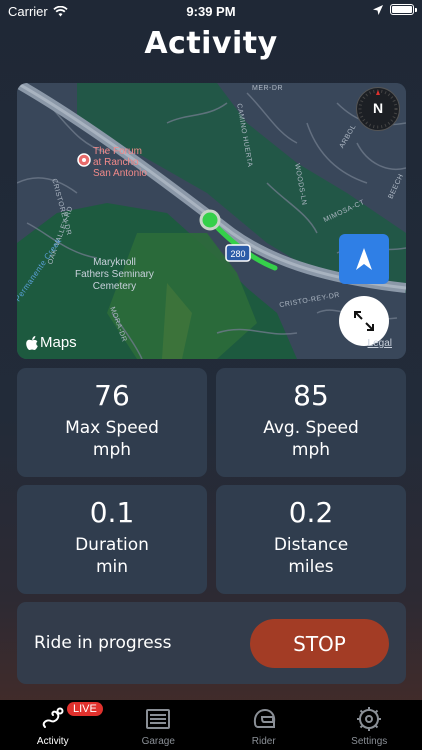 Image resolution: width=422 pixels, height=750 pixels. Describe the element at coordinates (120, 162) in the screenshot. I see `poi-label: The Forum at Rancho San Antonio` at that location.